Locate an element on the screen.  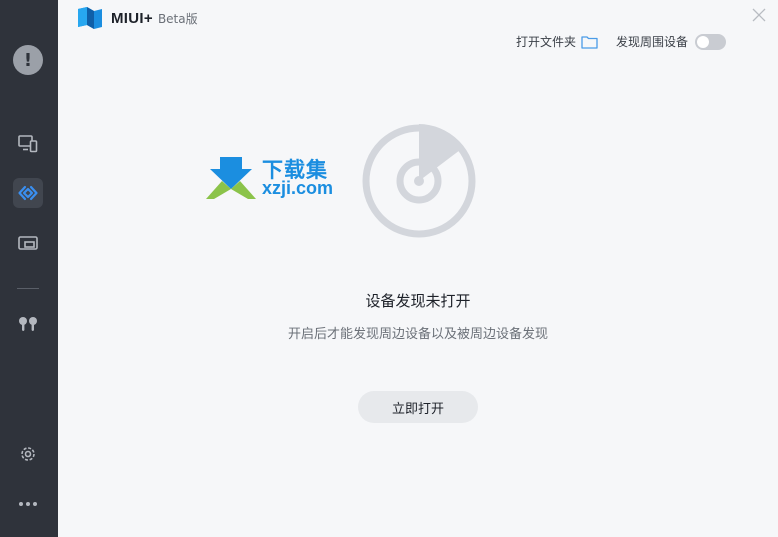
nearby-share-icon is located at coordinates (28, 193).